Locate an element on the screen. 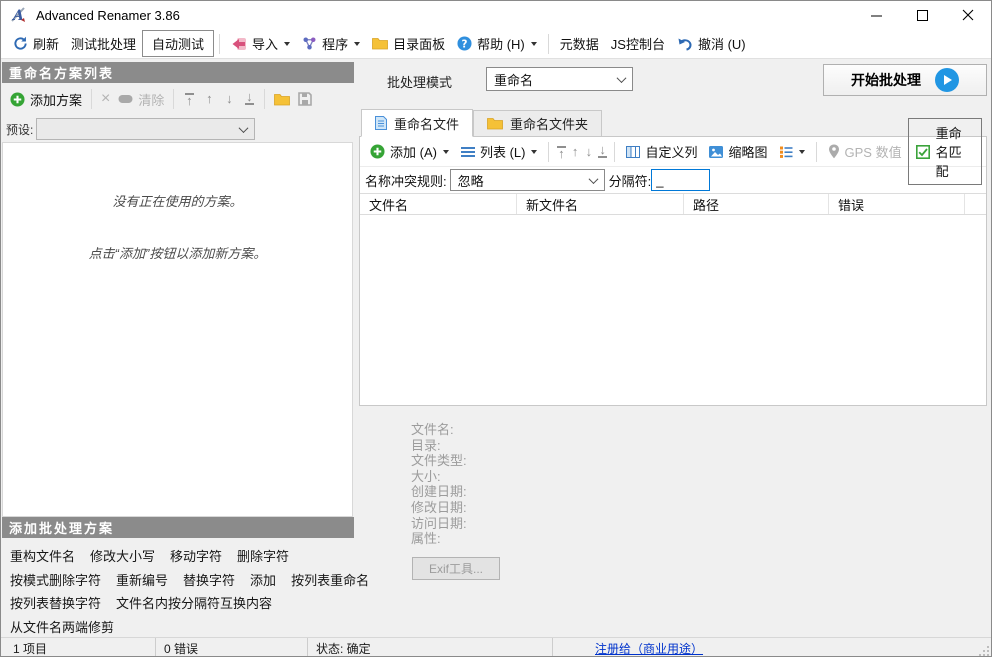 This screenshot has height=657, width=992. refresh-button: 刷新 is located at coordinates (36, 43).